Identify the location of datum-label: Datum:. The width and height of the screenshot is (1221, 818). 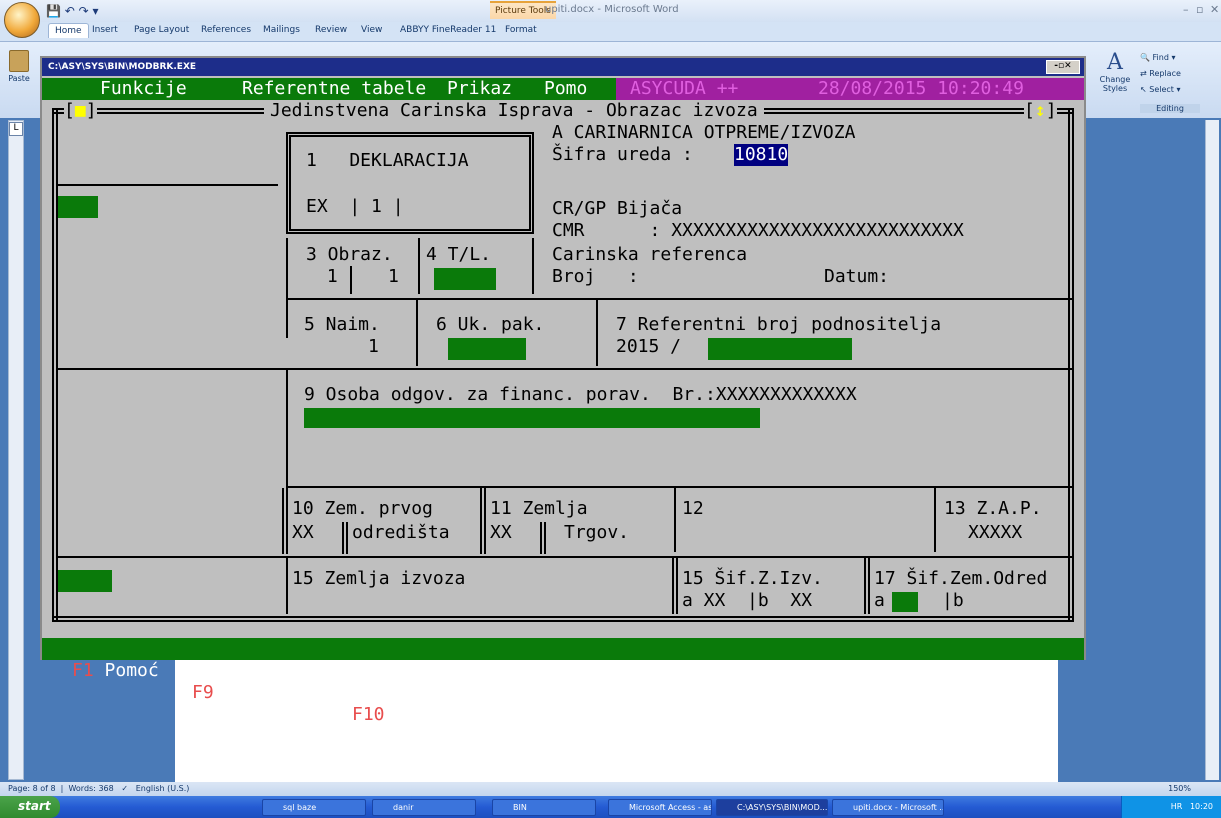
(857, 276).